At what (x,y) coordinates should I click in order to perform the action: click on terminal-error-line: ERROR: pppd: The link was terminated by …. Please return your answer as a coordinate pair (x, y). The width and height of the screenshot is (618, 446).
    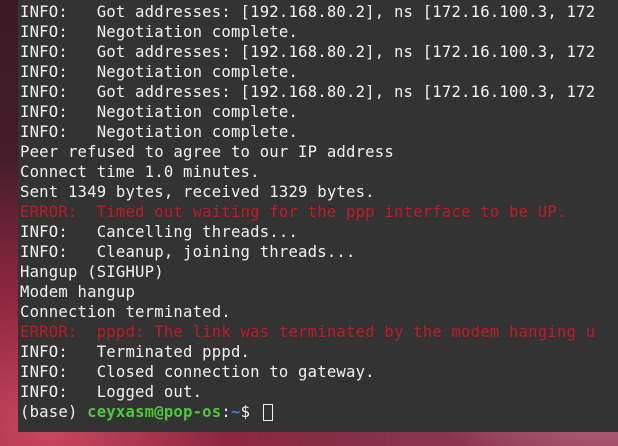
    Looking at the image, I should click on (308, 332).